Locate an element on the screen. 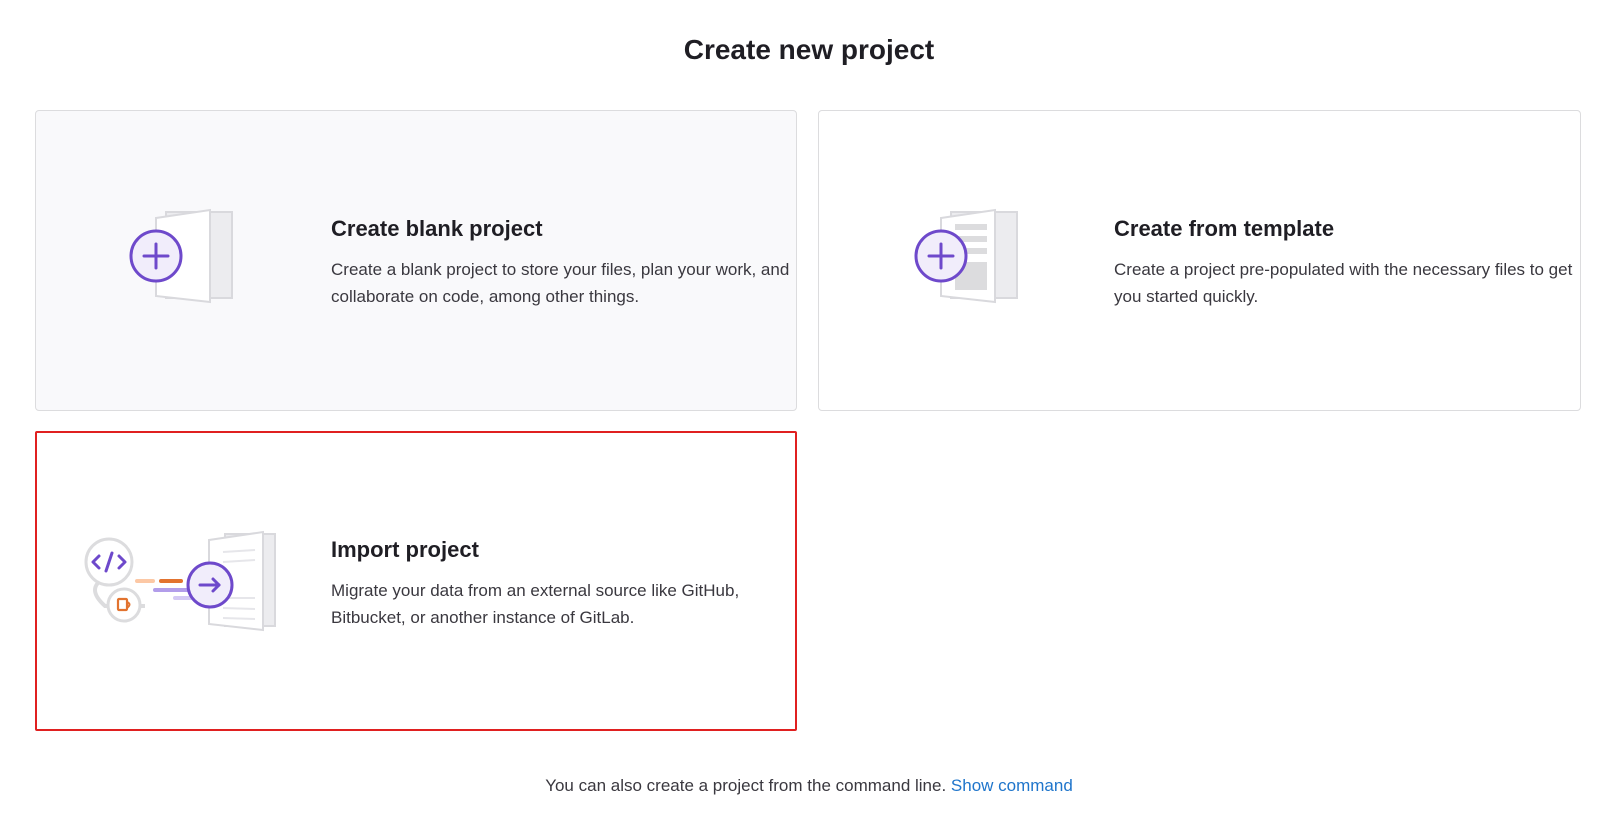 The image size is (1618, 817). import-project-illustration is located at coordinates (180, 585).